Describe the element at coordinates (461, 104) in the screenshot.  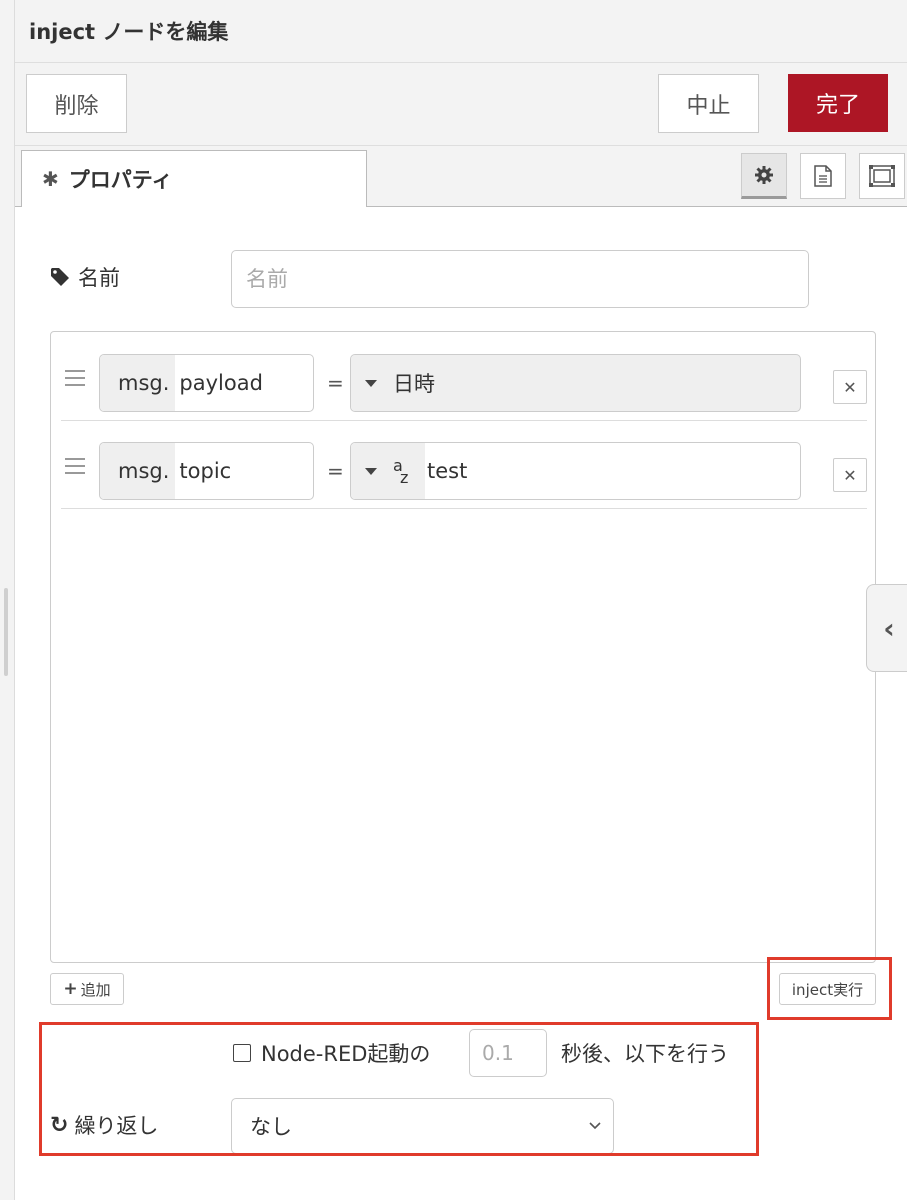
I see `tray-toolbar: 削除 中止 完了` at that location.